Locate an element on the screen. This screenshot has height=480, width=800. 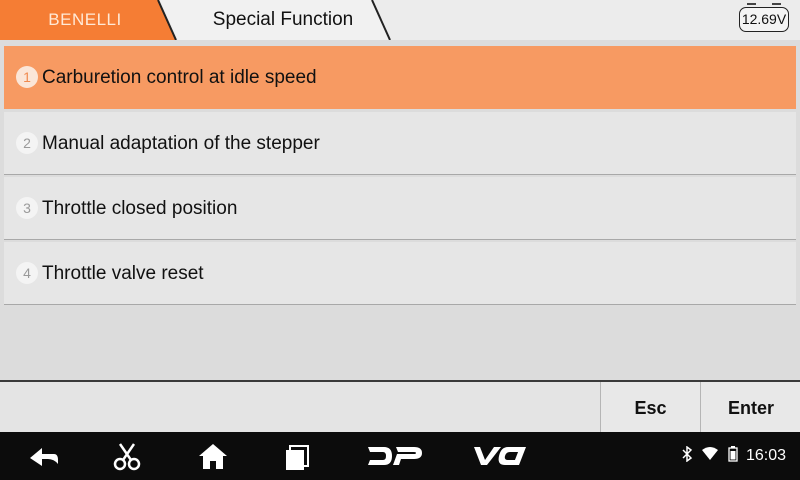
title-tab: Special Function is located at coordinates (278, 20).